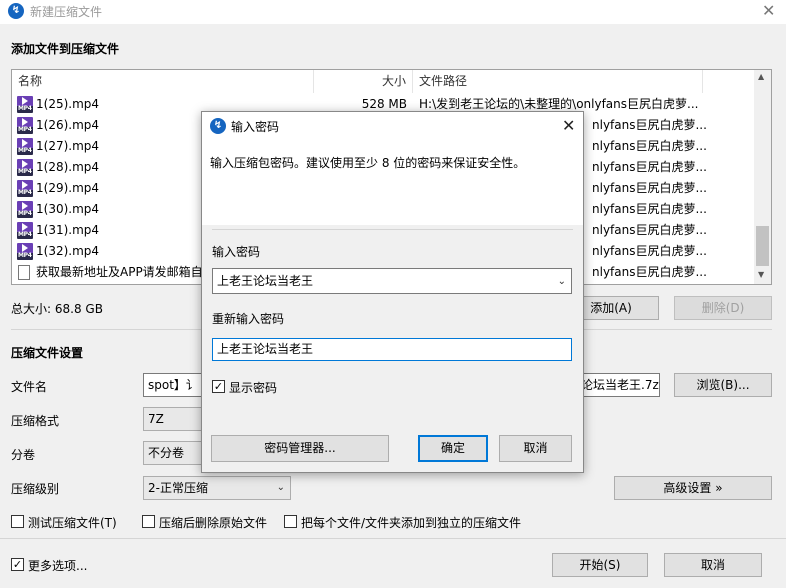 The width and height of the screenshot is (786, 588). What do you see at coordinates (761, 274) in the screenshot?
I see `scroll-down-icon: ▼` at bounding box center [761, 274].